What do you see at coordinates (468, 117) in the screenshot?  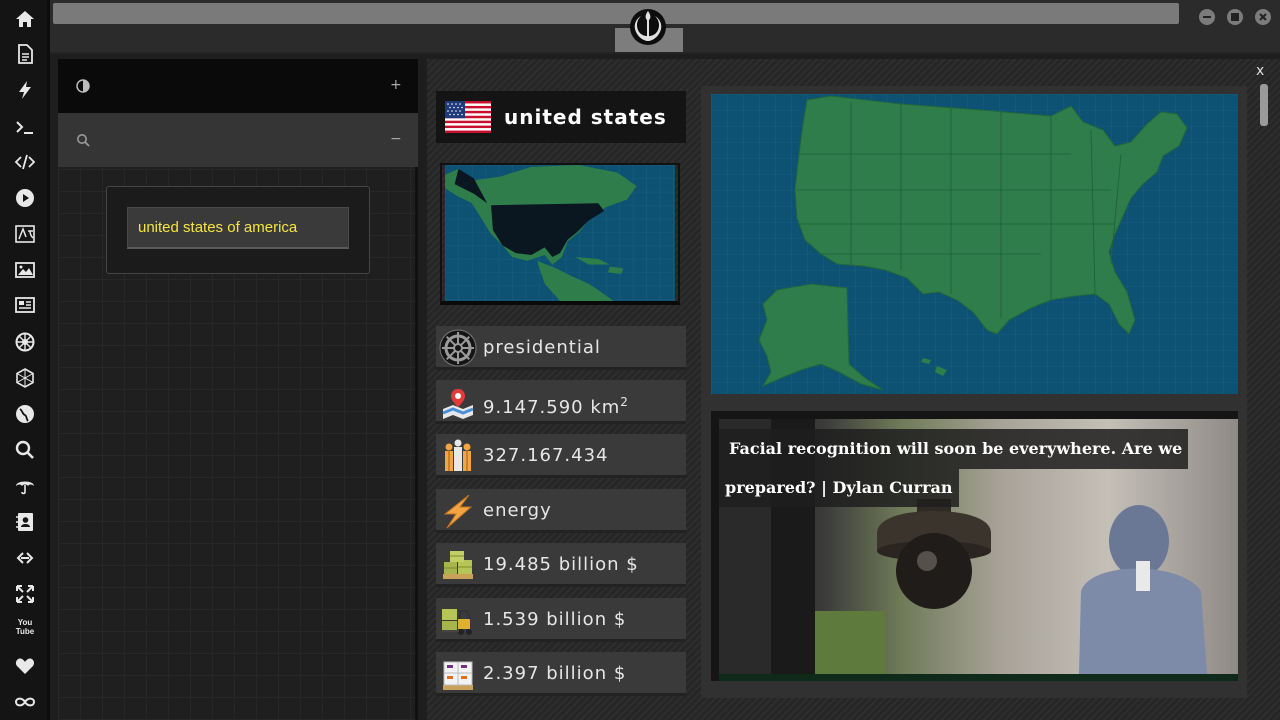 I see `us-flag-icon` at bounding box center [468, 117].